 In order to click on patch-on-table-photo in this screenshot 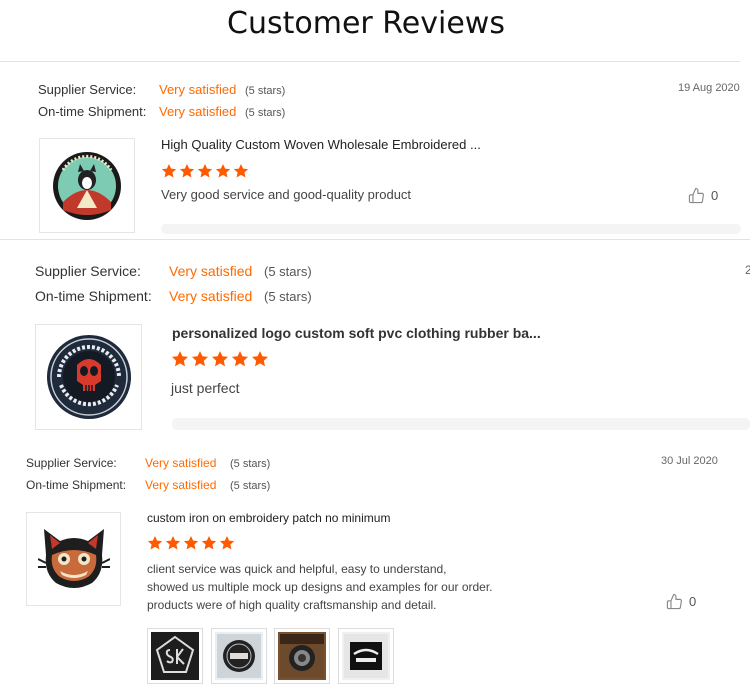, I will do `click(302, 656)`.